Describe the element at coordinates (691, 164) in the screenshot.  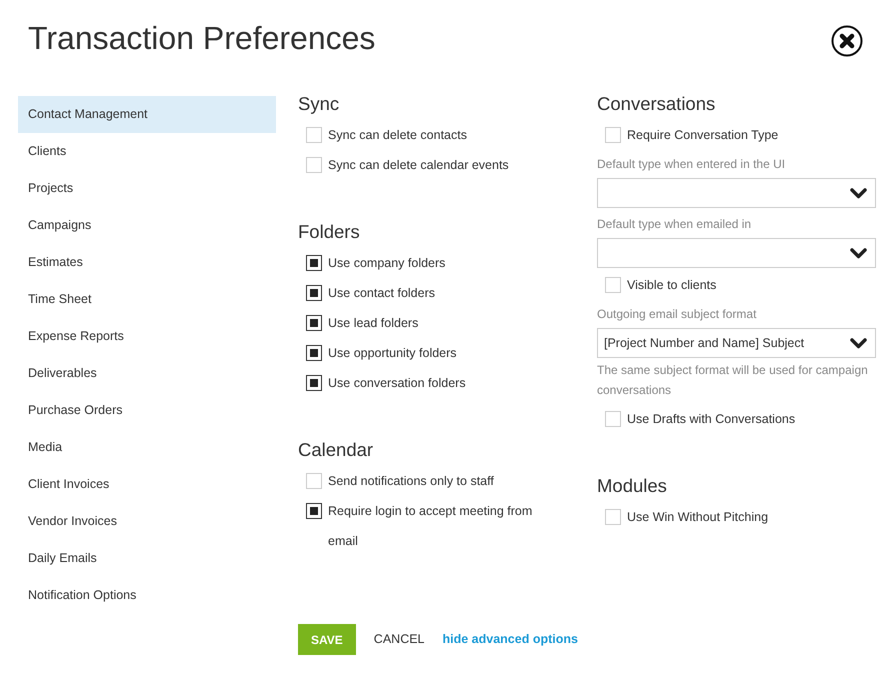
I see `field-label: Default type when entered in the UI` at that location.